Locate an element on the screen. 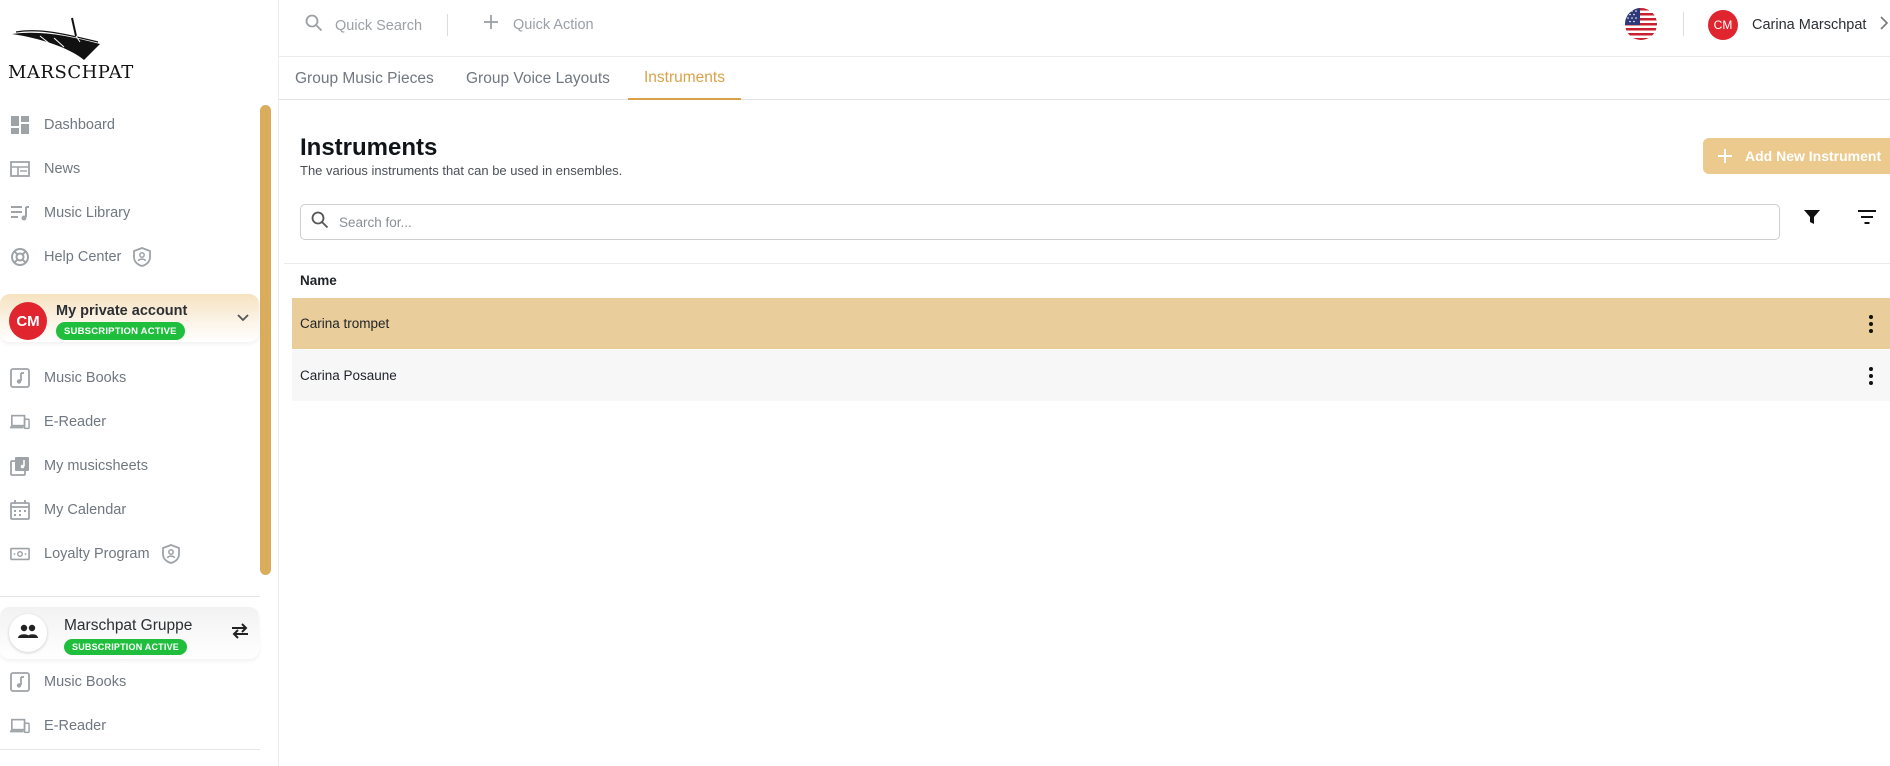 This screenshot has height=766, width=1890. instrument-name: Carina Posaune is located at coordinates (348, 375).